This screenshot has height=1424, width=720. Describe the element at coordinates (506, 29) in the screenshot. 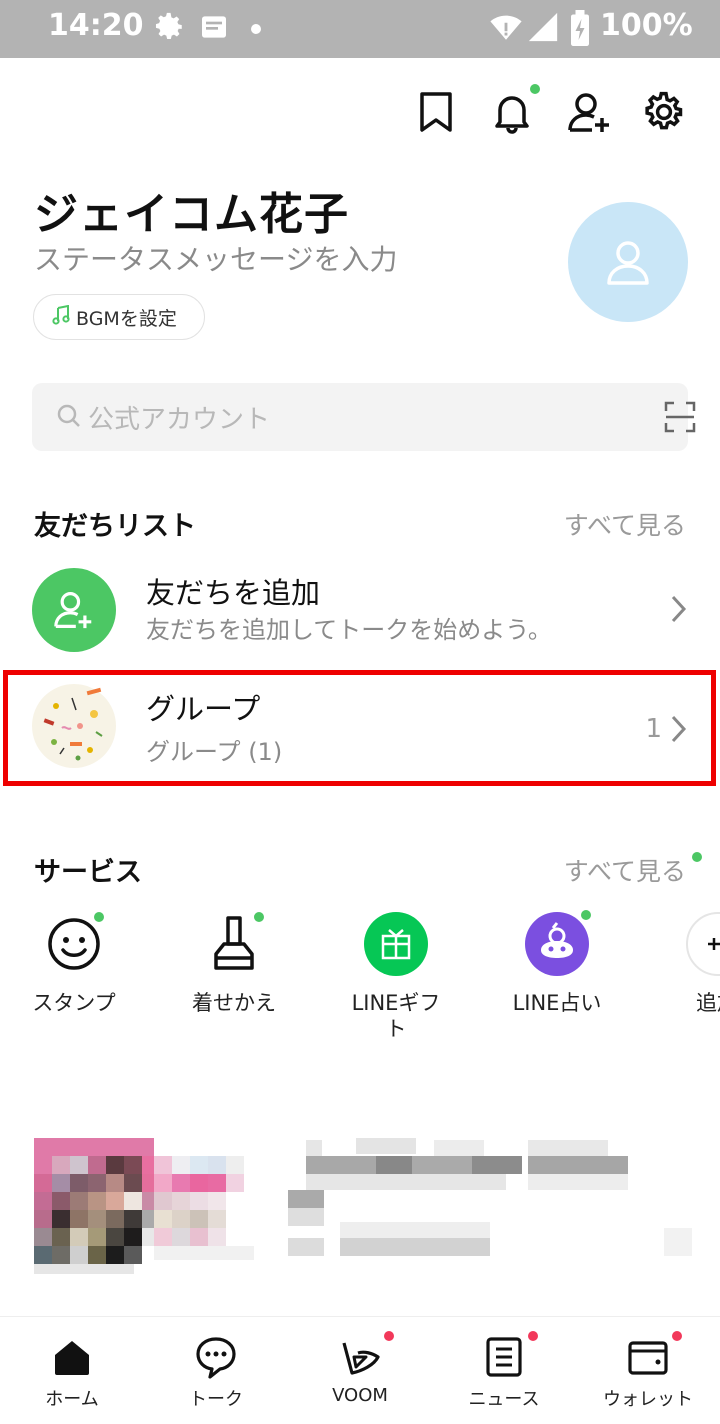

I see `wifi-status-icon` at that location.